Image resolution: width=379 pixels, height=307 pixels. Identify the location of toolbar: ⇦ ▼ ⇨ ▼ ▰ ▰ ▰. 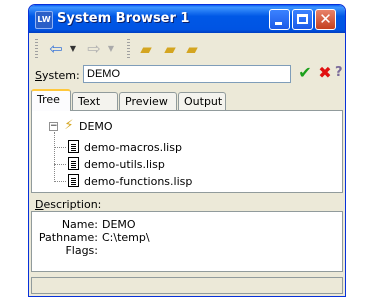
(187, 49).